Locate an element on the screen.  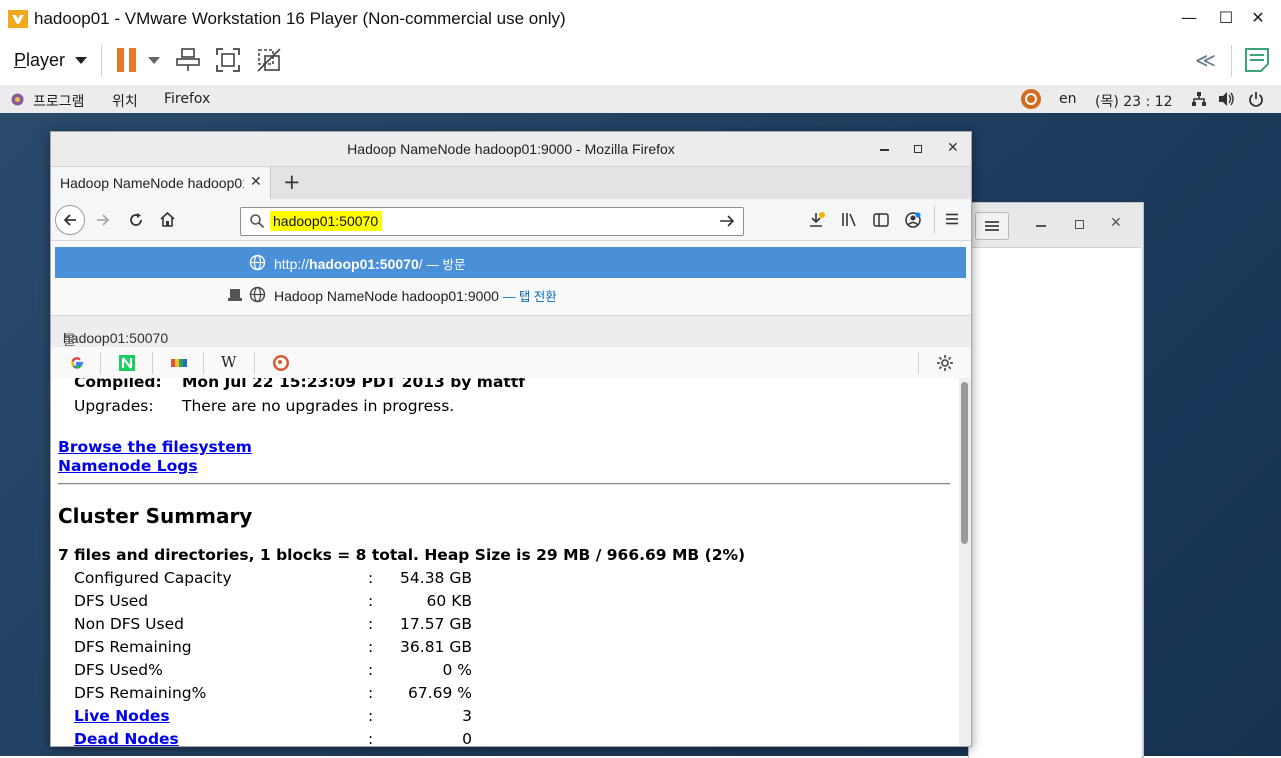
player-dropdown-arrow-icon is located at coordinates (81, 60).